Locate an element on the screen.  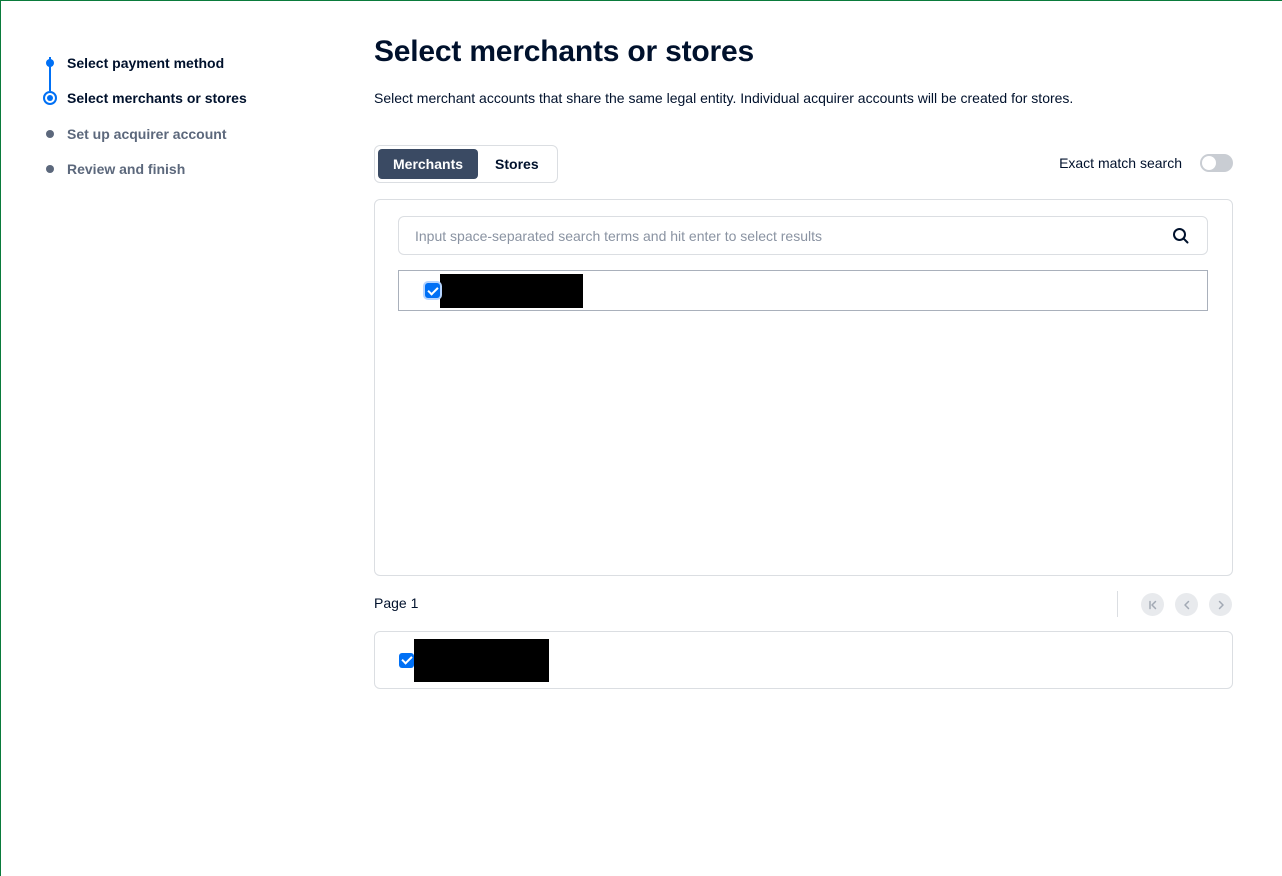
pagination: Page 1 is located at coordinates (803, 604).